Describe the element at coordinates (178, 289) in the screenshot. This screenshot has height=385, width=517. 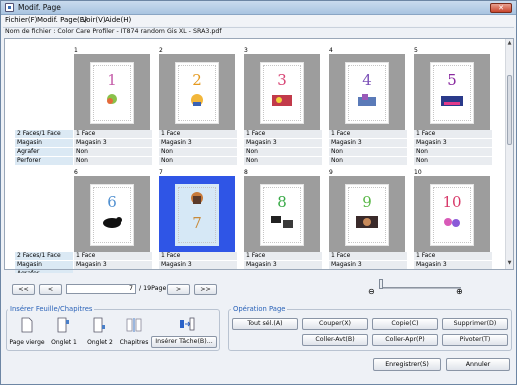
I see `next-page-button: >` at that location.